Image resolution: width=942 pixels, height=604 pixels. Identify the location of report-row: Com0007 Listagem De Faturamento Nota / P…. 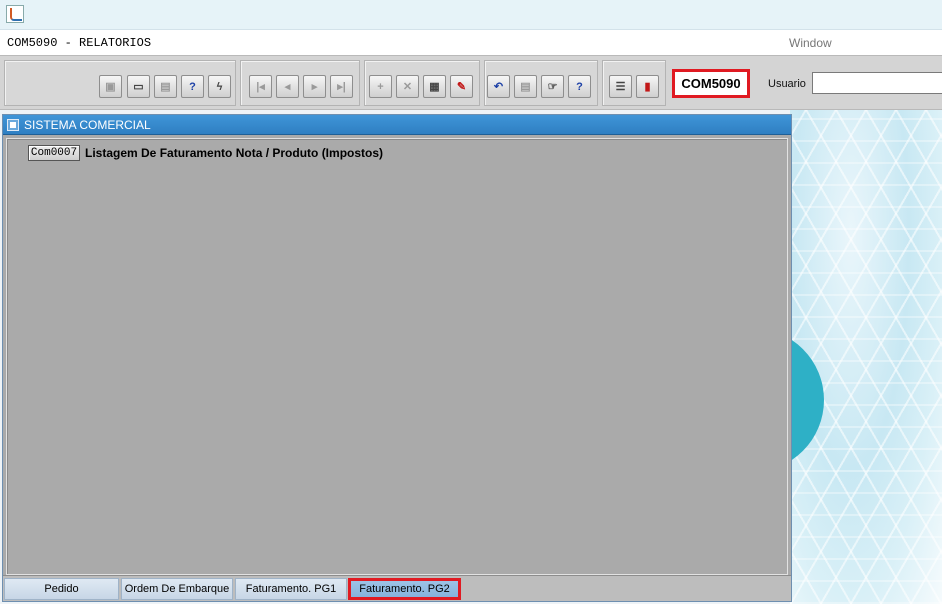
(205, 152).